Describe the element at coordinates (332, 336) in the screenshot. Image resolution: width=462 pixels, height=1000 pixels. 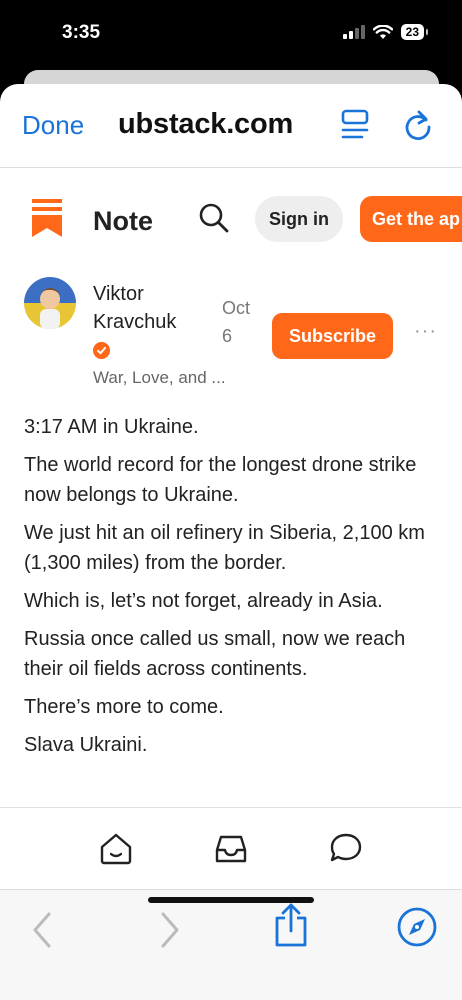
I see `subscribe-button: Subscribe` at that location.